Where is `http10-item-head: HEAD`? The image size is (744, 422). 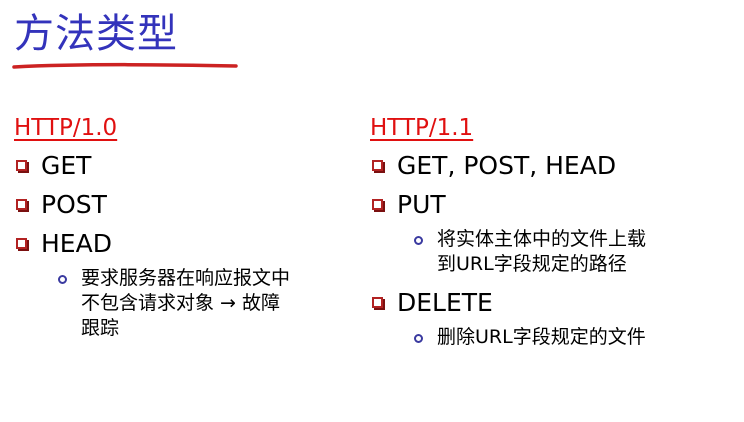 http10-item-head: HEAD is located at coordinates (189, 243).